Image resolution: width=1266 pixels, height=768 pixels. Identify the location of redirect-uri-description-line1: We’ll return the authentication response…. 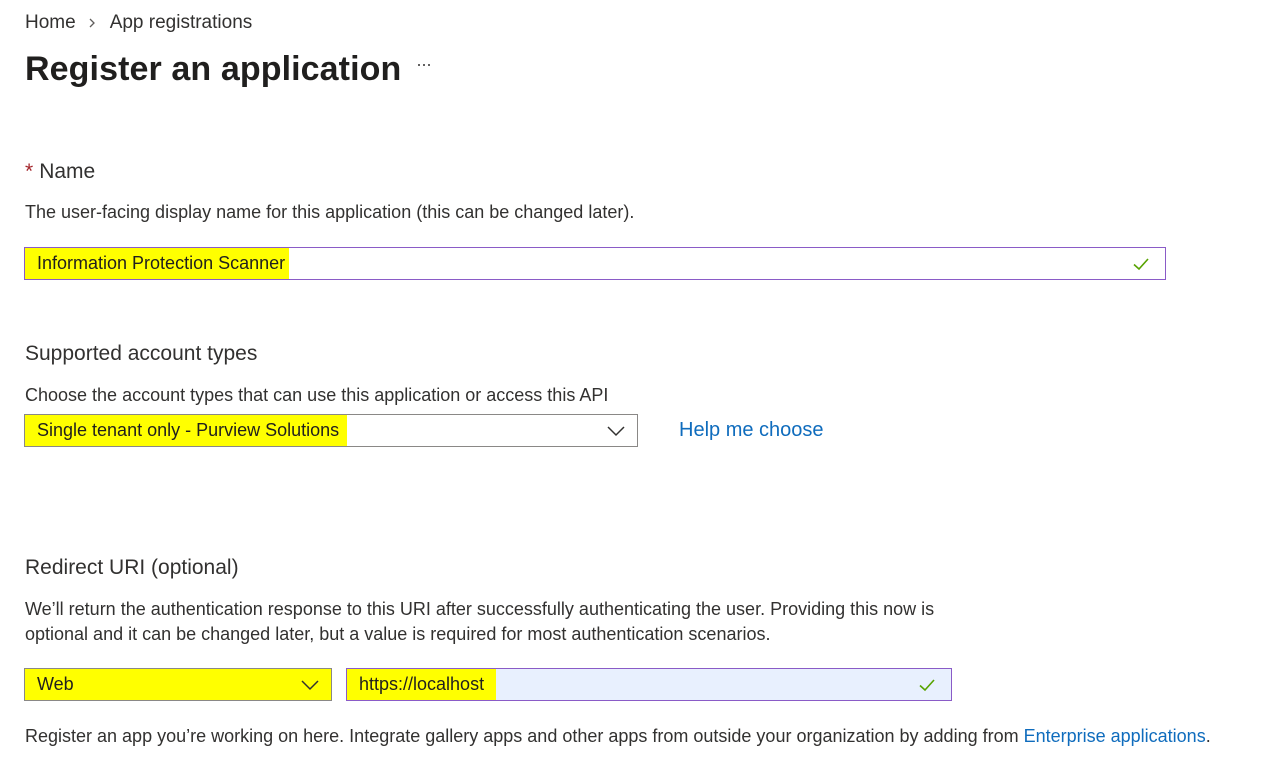
(480, 609).